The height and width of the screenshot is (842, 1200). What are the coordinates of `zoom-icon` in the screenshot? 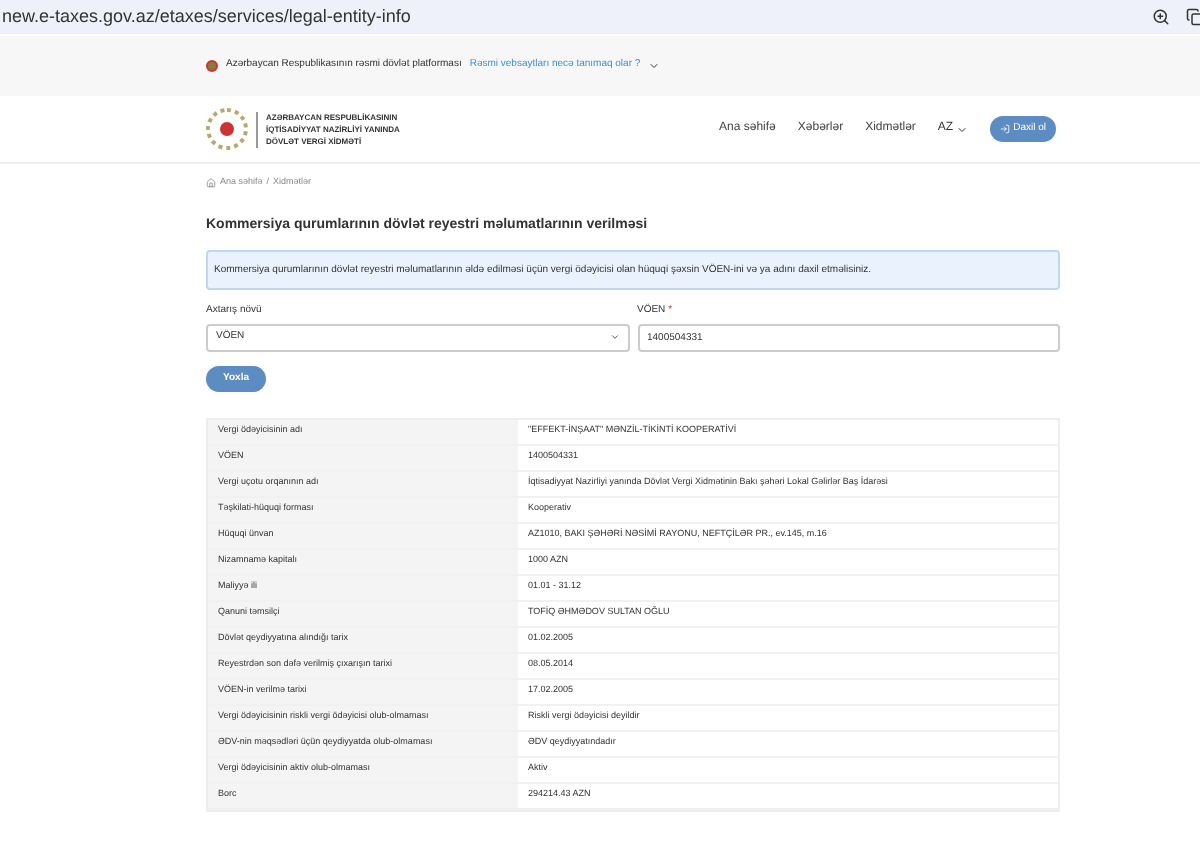 It's located at (1161, 17).